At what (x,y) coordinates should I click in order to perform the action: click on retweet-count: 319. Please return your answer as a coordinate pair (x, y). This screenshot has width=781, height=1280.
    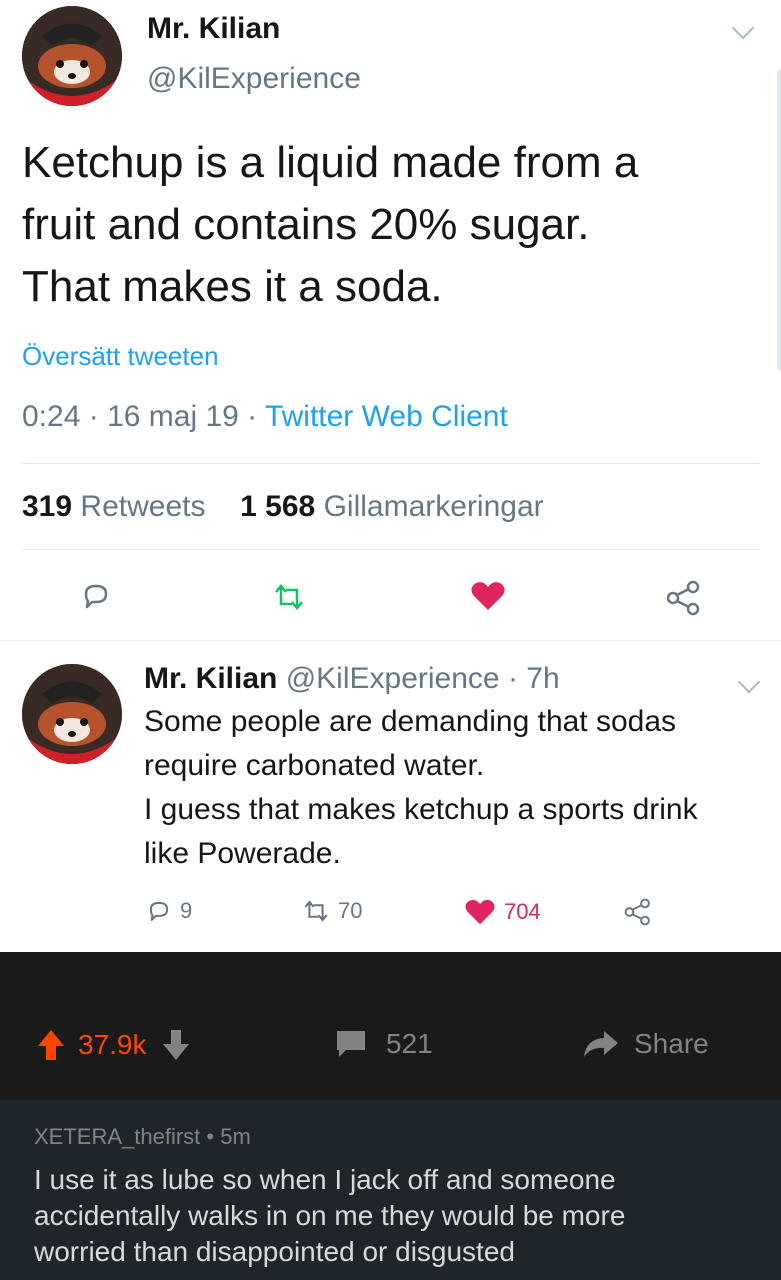
    Looking at the image, I should click on (47, 506).